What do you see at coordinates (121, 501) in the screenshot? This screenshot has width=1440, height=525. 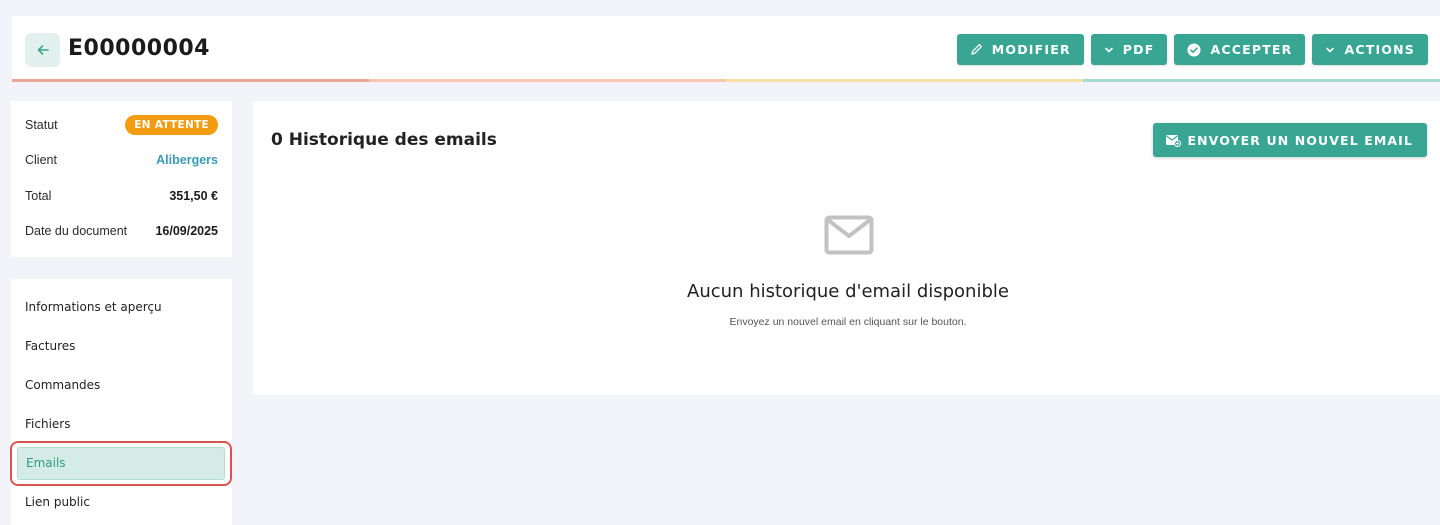 I see `nav-item-lien-public: Lien public` at bounding box center [121, 501].